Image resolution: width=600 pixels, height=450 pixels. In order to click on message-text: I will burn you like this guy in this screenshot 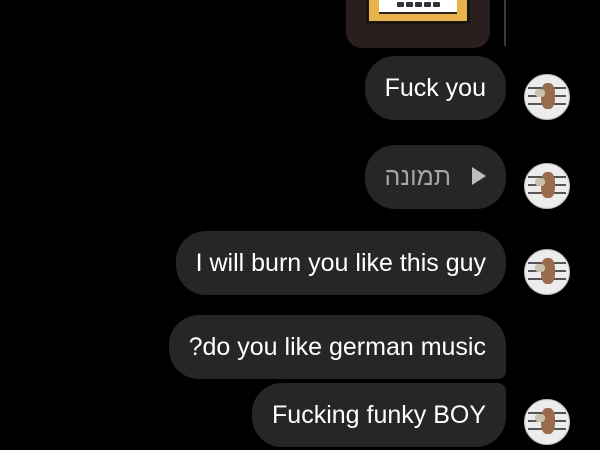, I will do `click(340, 263)`.